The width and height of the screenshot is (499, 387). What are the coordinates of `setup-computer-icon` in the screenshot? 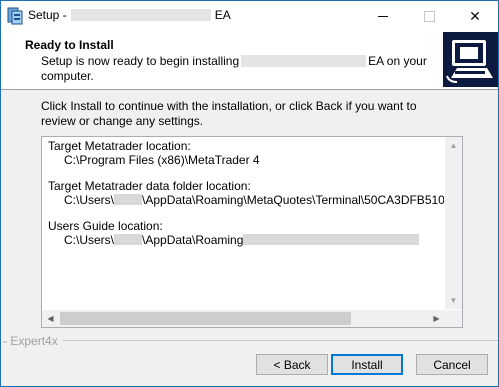 It's located at (470, 59).